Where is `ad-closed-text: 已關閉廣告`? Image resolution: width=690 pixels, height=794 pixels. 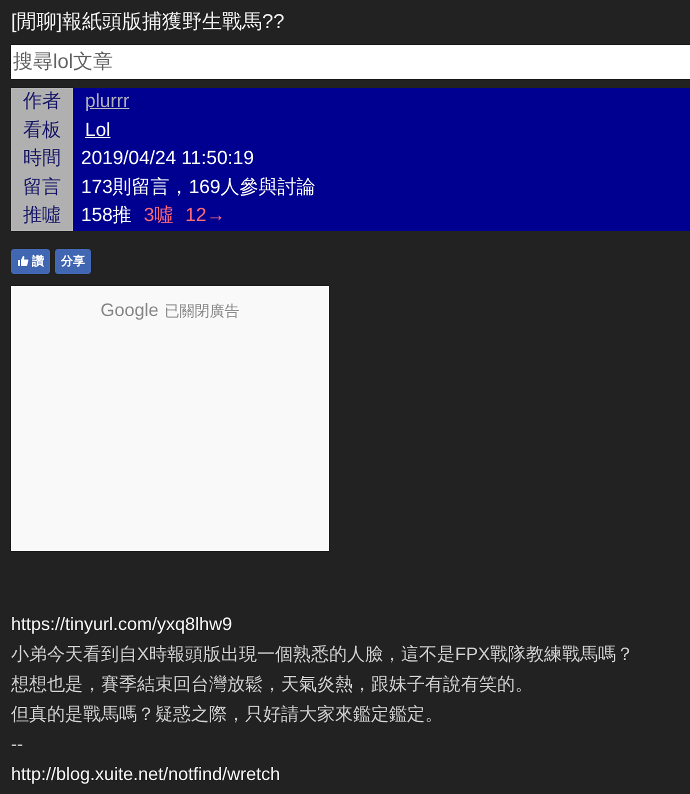
ad-closed-text: 已關閉廣告 is located at coordinates (202, 311).